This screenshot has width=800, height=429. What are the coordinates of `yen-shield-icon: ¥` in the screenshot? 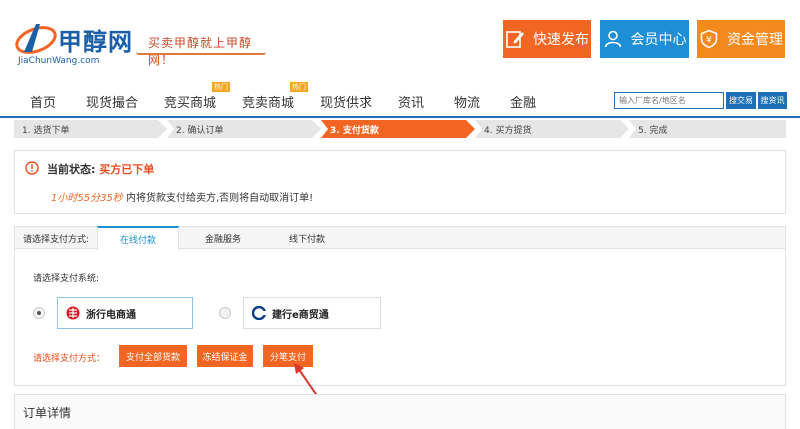 It's located at (709, 39).